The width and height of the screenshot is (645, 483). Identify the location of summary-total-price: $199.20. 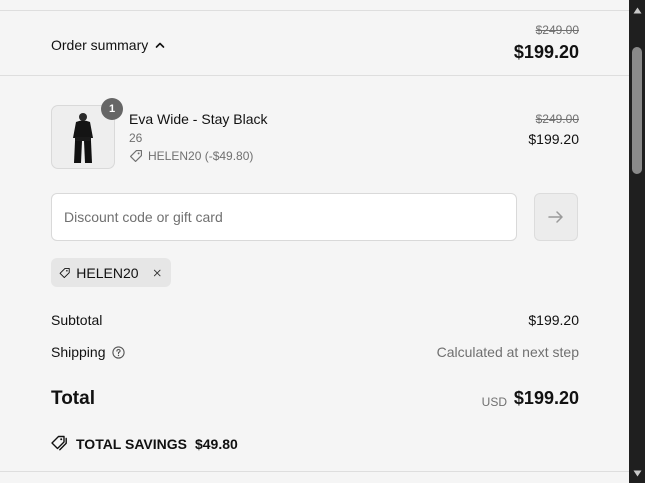
(546, 52).